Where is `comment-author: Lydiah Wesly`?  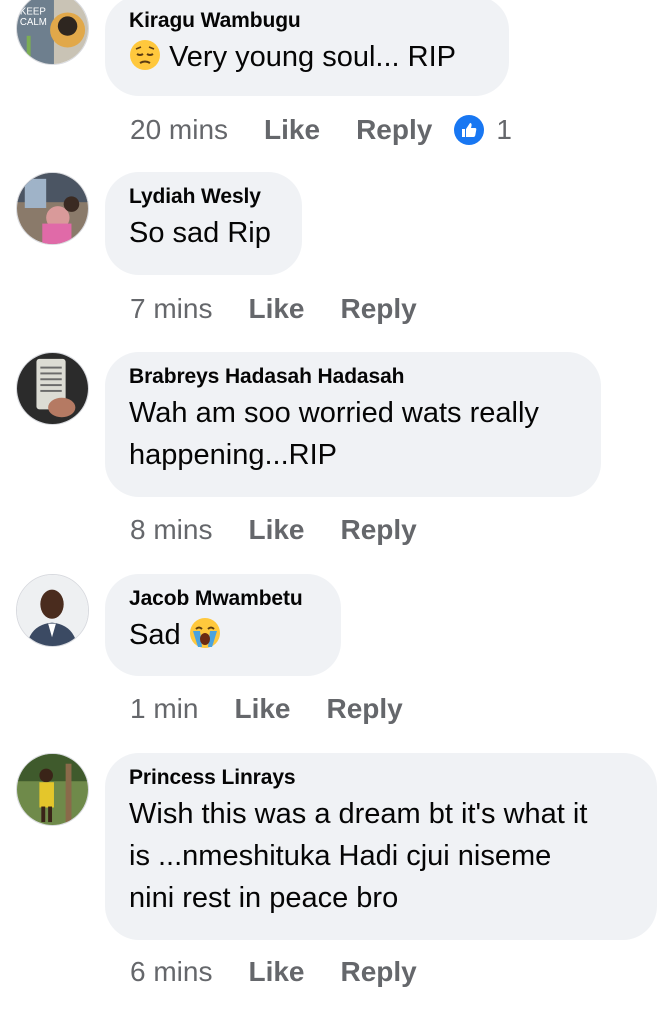 comment-author: Lydiah Wesly is located at coordinates (204, 197).